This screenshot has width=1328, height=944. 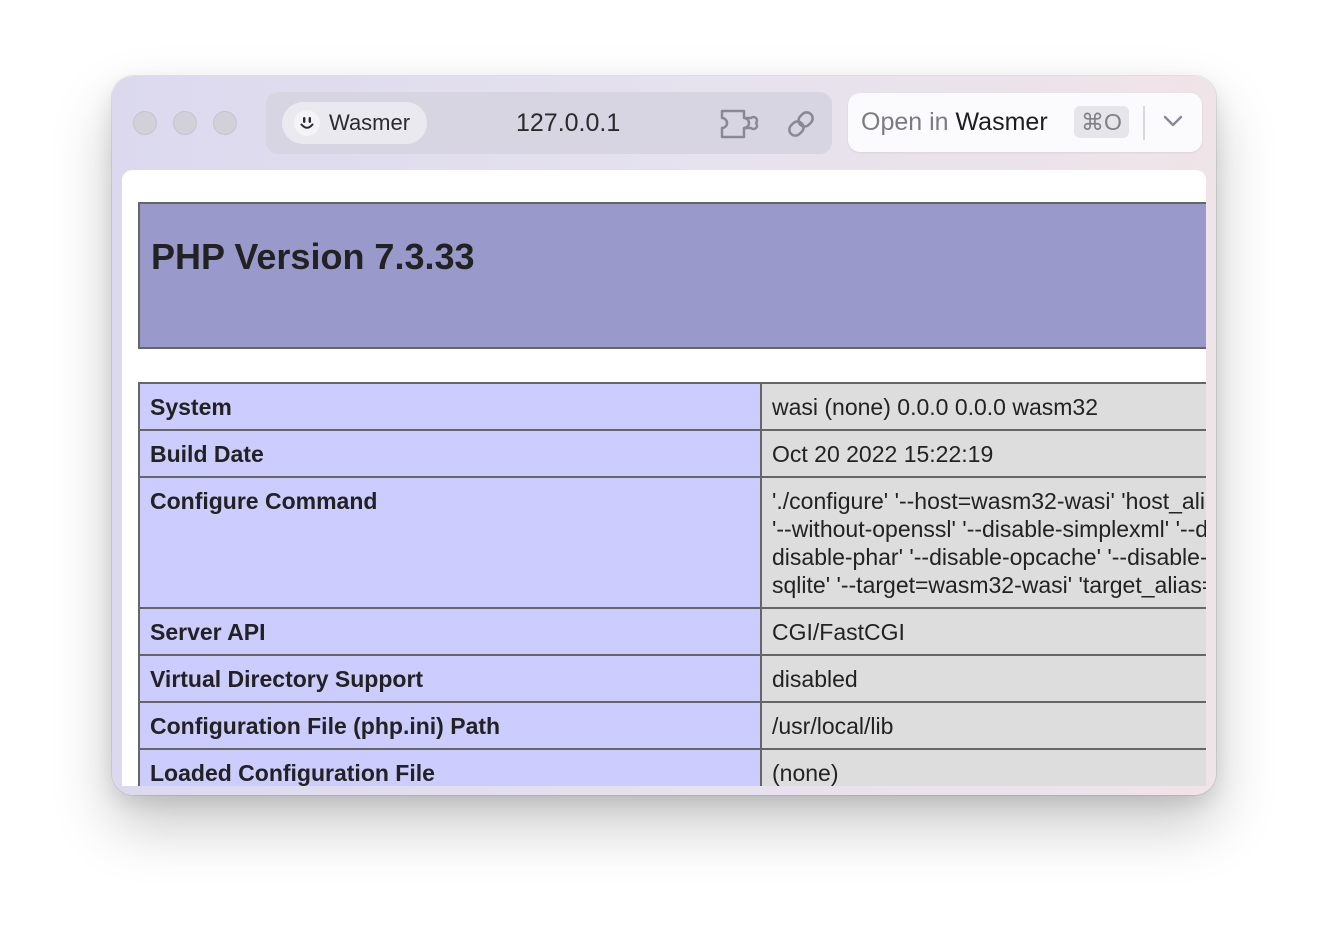 What do you see at coordinates (838, 632) in the screenshot?
I see `info-value-line: CGI/FastCGI` at bounding box center [838, 632].